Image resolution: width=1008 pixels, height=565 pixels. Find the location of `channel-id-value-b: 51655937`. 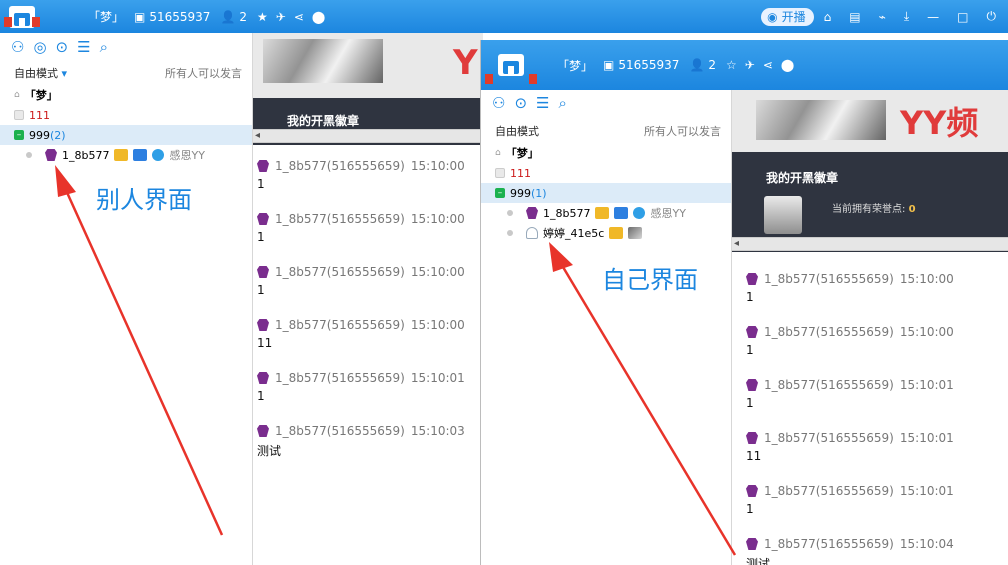

channel-id-value-b: 51655937 is located at coordinates (649, 65).